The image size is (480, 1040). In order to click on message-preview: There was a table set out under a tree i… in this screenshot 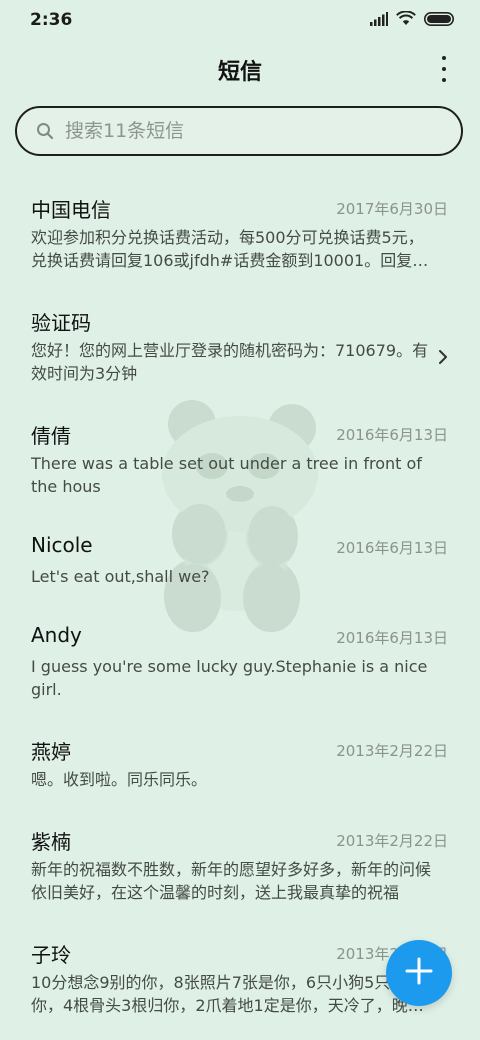, I will do `click(226, 475)`.